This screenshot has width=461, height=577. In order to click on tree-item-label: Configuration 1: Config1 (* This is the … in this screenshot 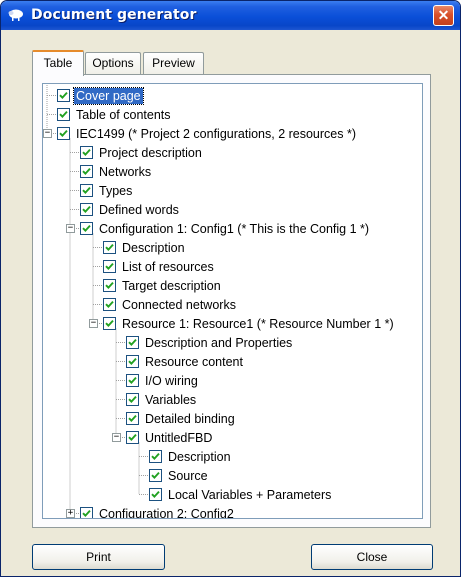, I will do `click(234, 229)`.